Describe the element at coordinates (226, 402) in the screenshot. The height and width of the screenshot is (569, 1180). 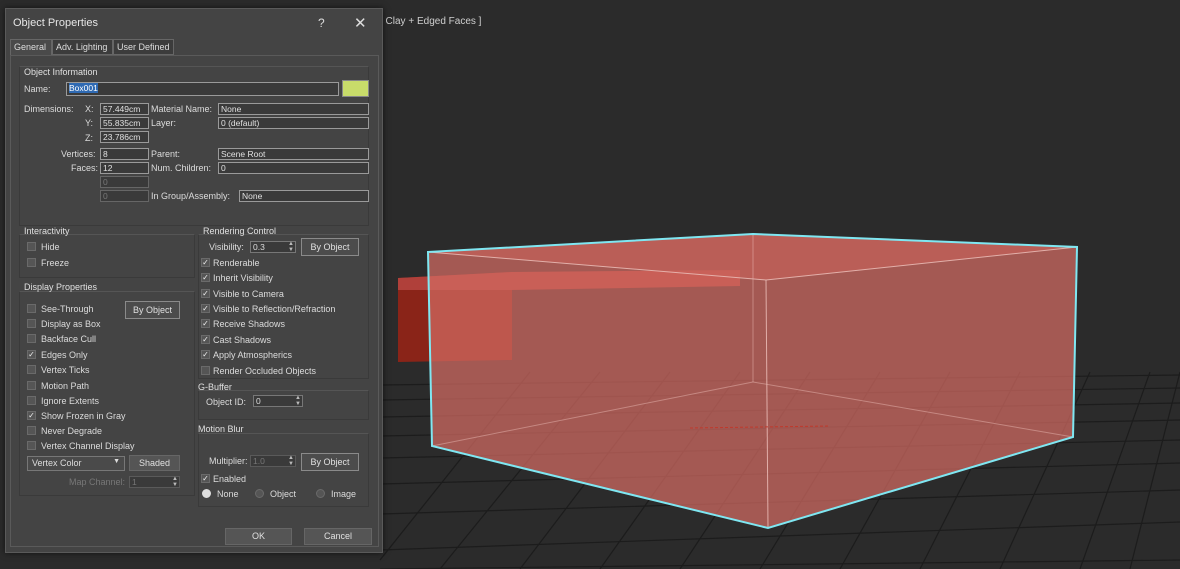
I see `object-id-label: Object ID:` at that location.